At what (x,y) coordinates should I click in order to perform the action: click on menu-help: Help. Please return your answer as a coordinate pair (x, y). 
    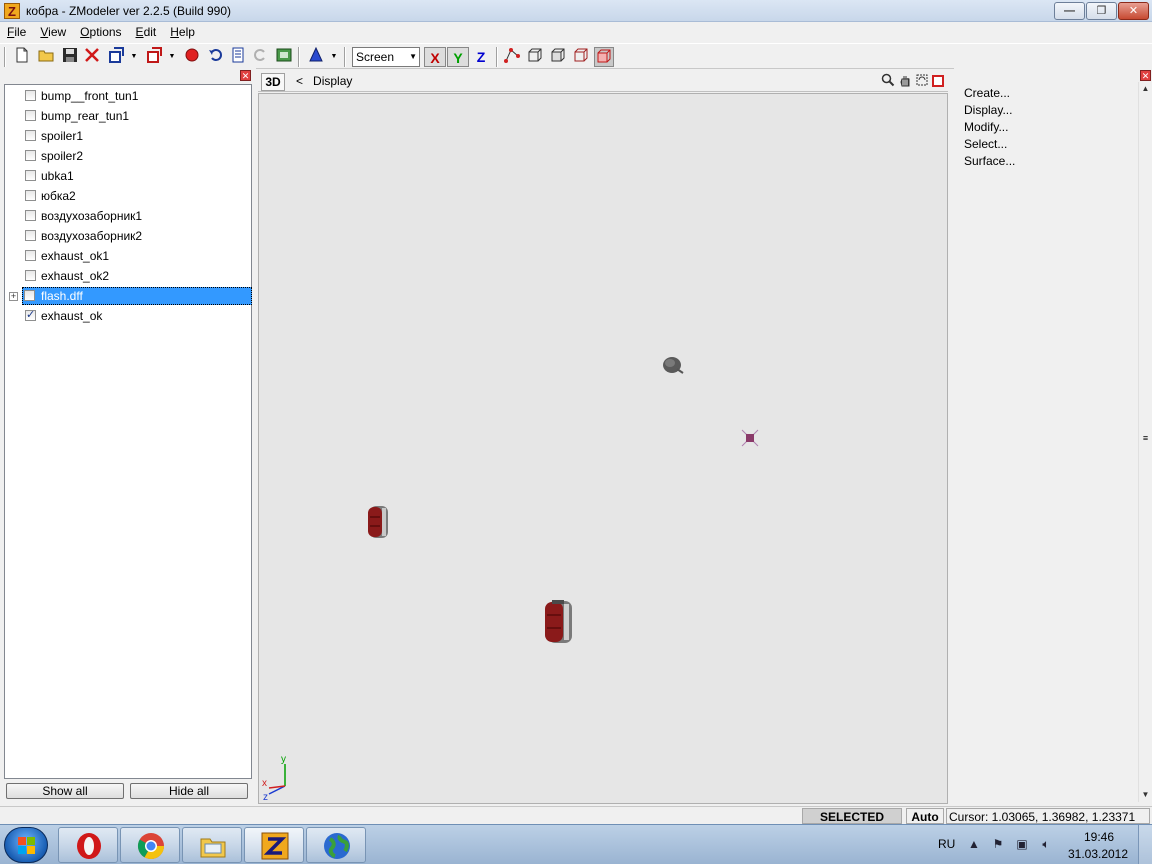
    Looking at the image, I should click on (182, 32).